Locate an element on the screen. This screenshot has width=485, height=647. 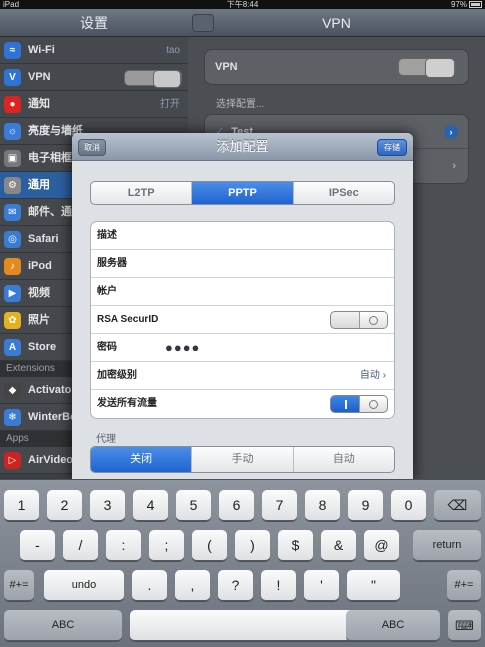
key-4: 4 is located at coordinates (150, 505).